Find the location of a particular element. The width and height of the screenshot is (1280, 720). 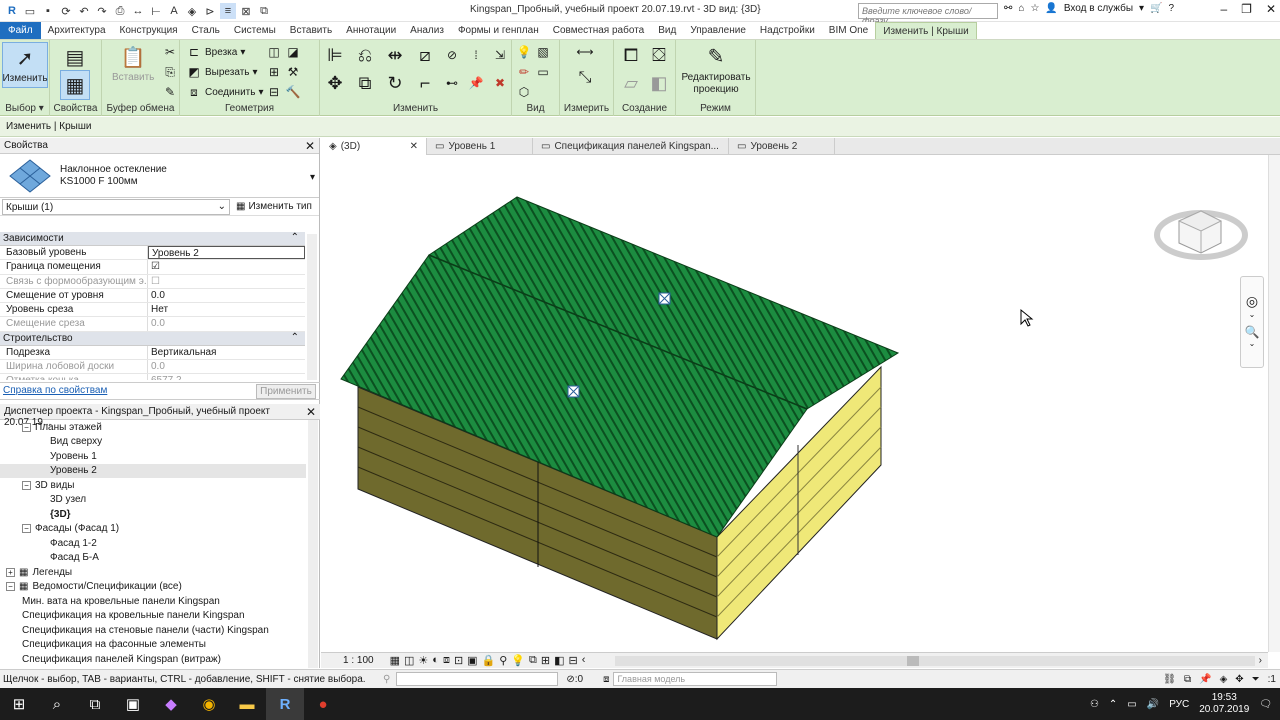

select-links-icon: ⛓ is located at coordinates (1169, 679).